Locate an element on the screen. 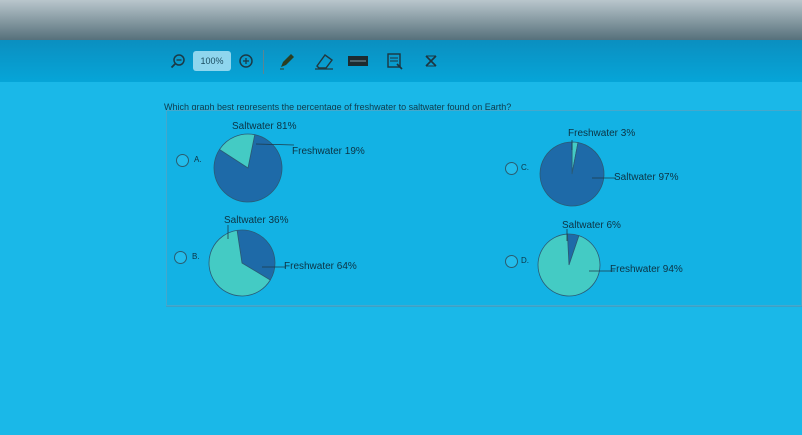  option-a-pie-chart is located at coordinates (253, 168).